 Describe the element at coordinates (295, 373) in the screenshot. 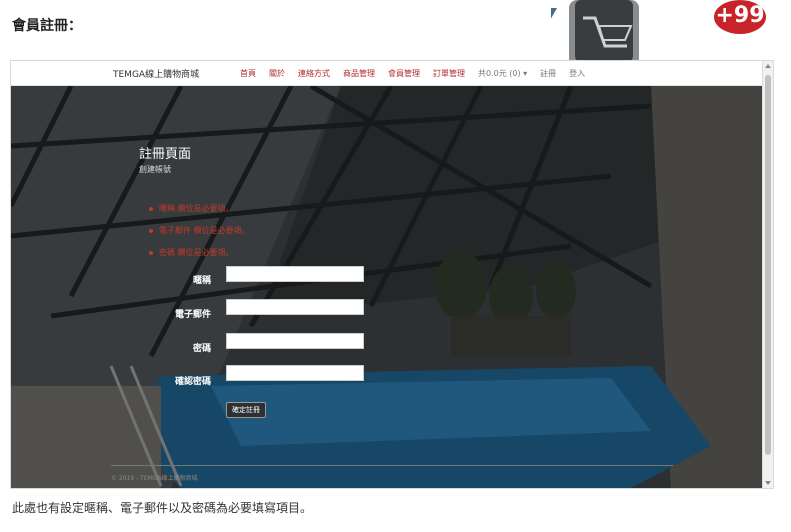

I see `confirm-password-input` at that location.